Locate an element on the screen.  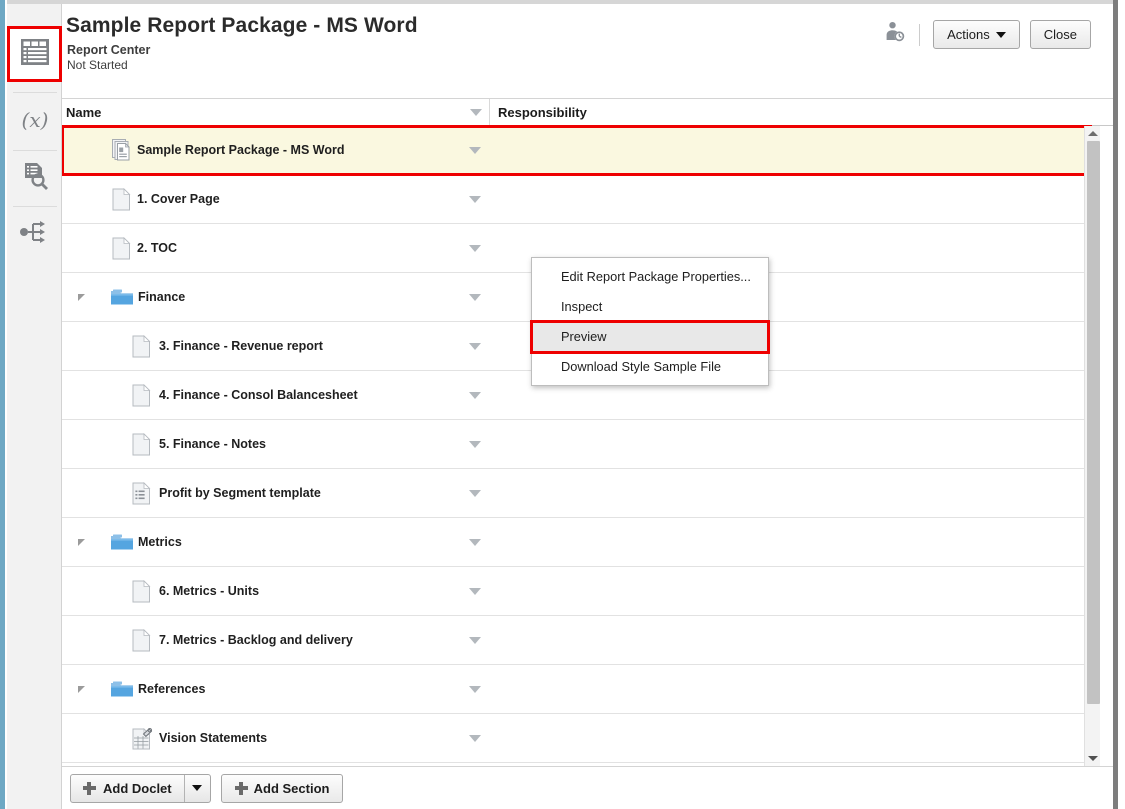
sidebar-item-report-center is located at coordinates (34, 54).